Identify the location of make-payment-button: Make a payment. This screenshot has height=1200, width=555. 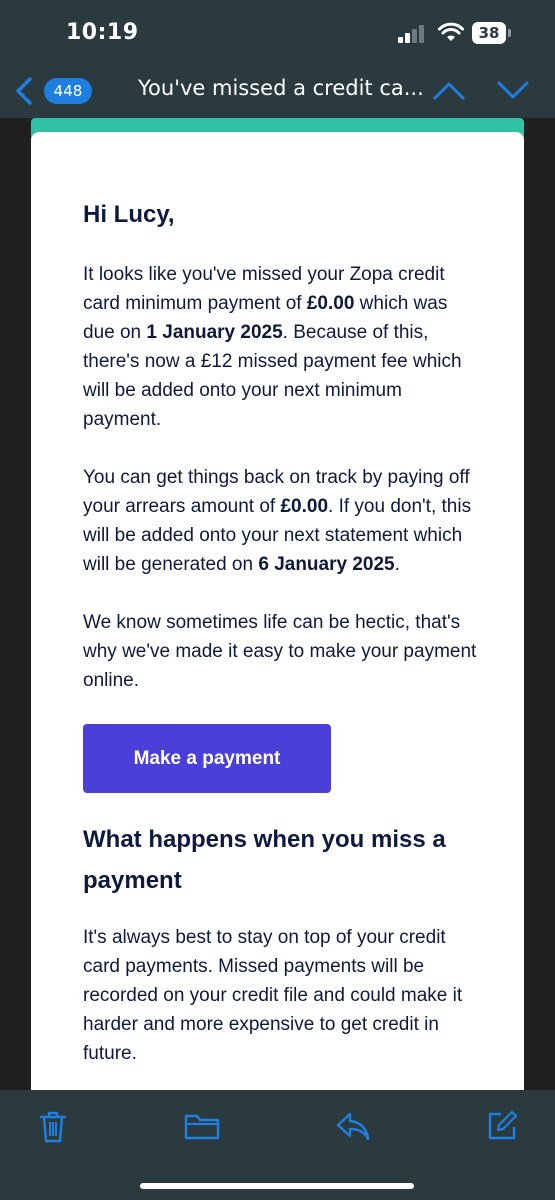
(207, 758).